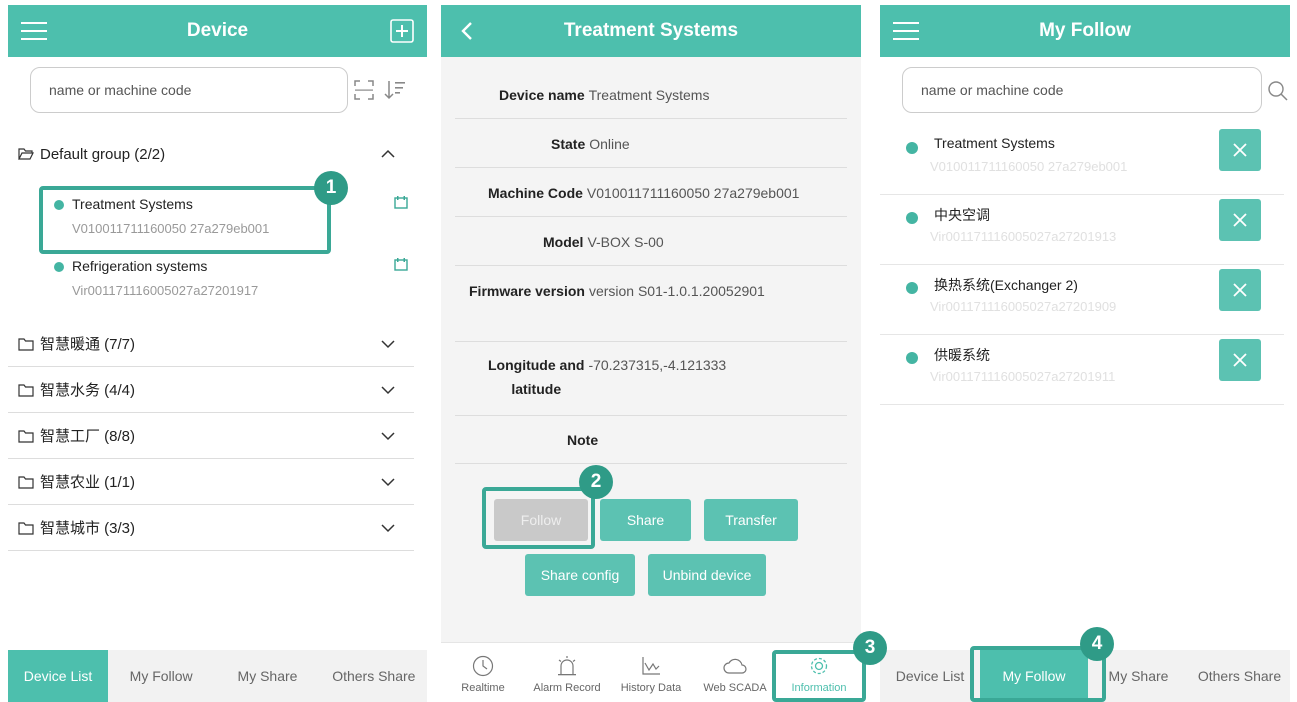 This screenshot has width=1297, height=702. Describe the element at coordinates (395, 90) in the screenshot. I see `sort-icon` at that location.